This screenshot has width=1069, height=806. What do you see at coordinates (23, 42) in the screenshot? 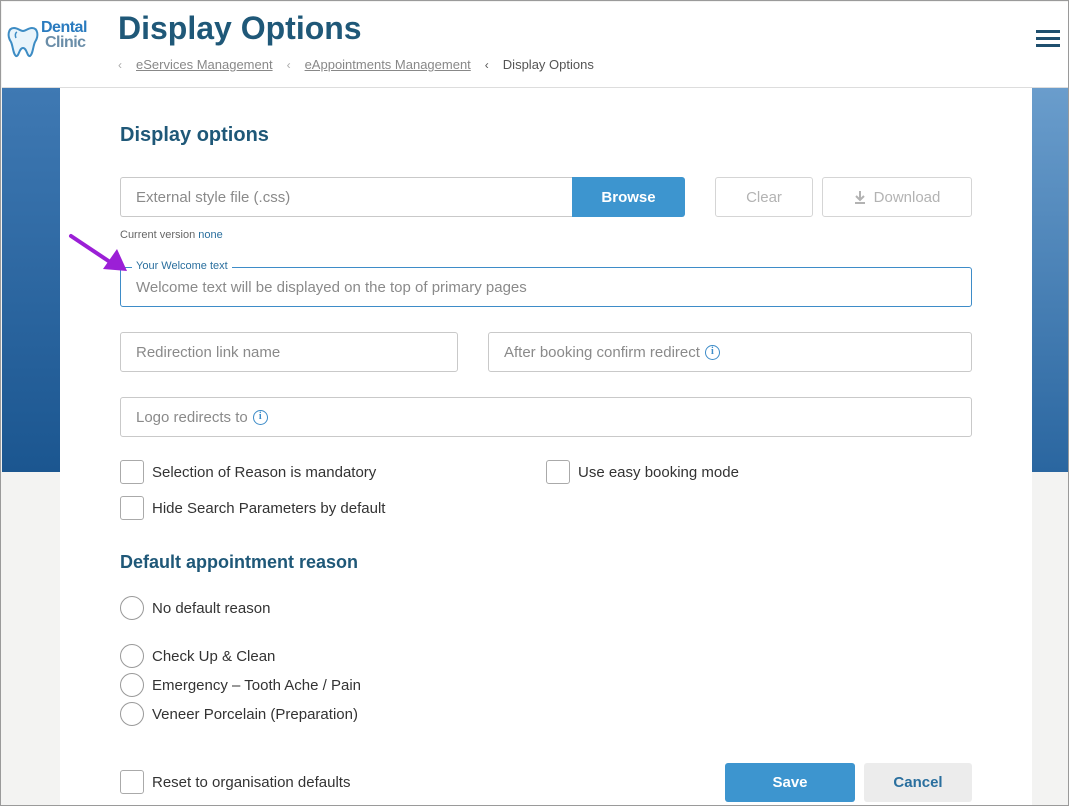
I see `tooth-icon` at bounding box center [23, 42].